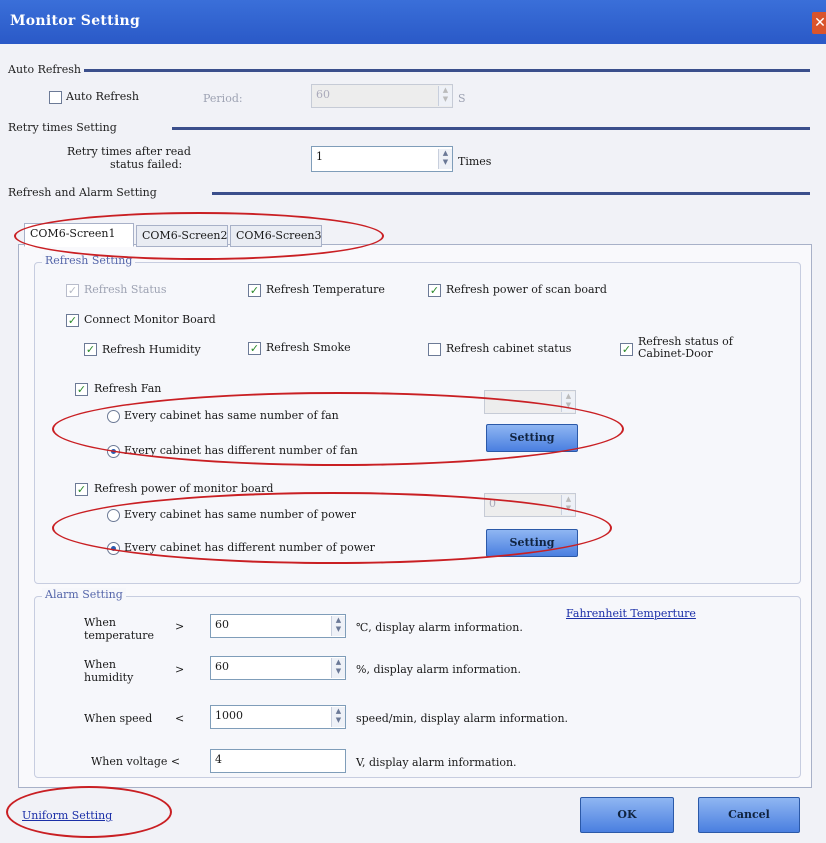  I want to click on retry-unit: Times, so click(475, 161).